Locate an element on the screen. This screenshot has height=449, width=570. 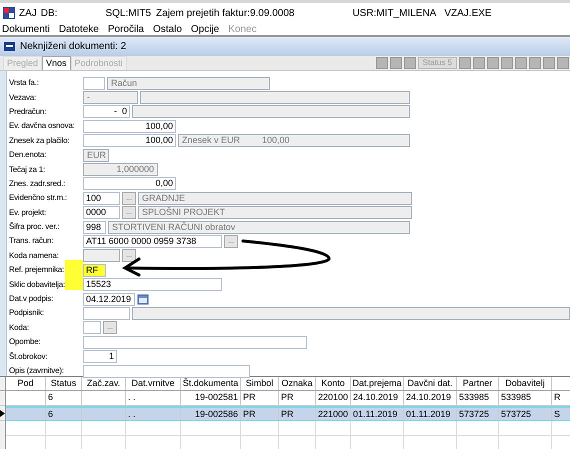
db-label: DB: is located at coordinates (49, 13).